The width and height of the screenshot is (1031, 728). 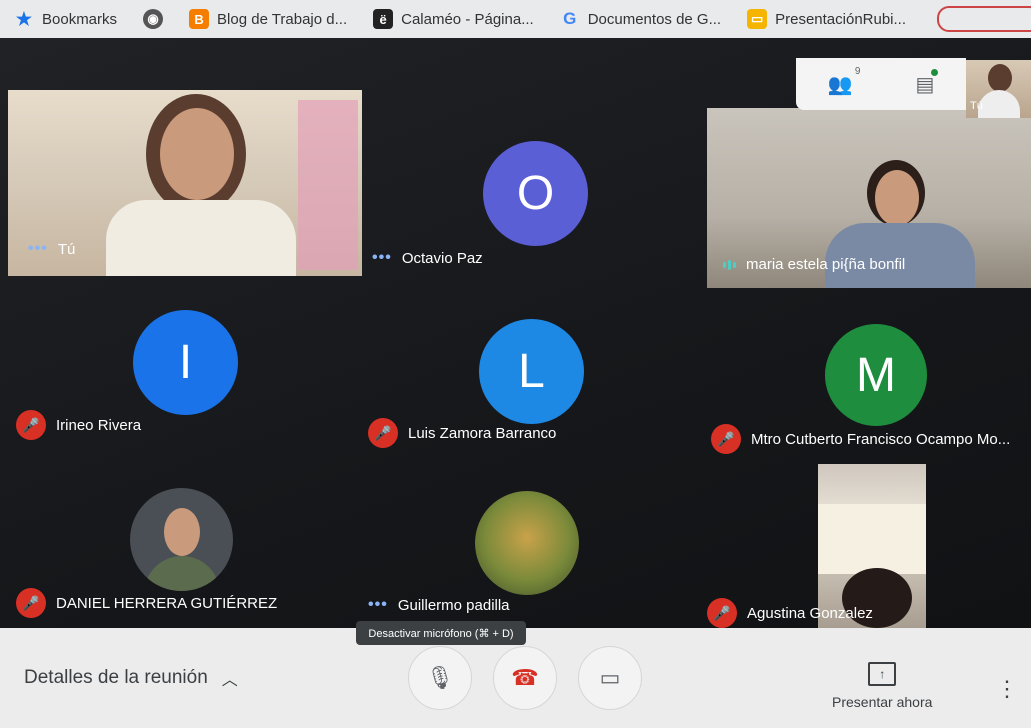 What do you see at coordinates (570, 18) in the screenshot?
I see `google-icon: G` at bounding box center [570, 18].